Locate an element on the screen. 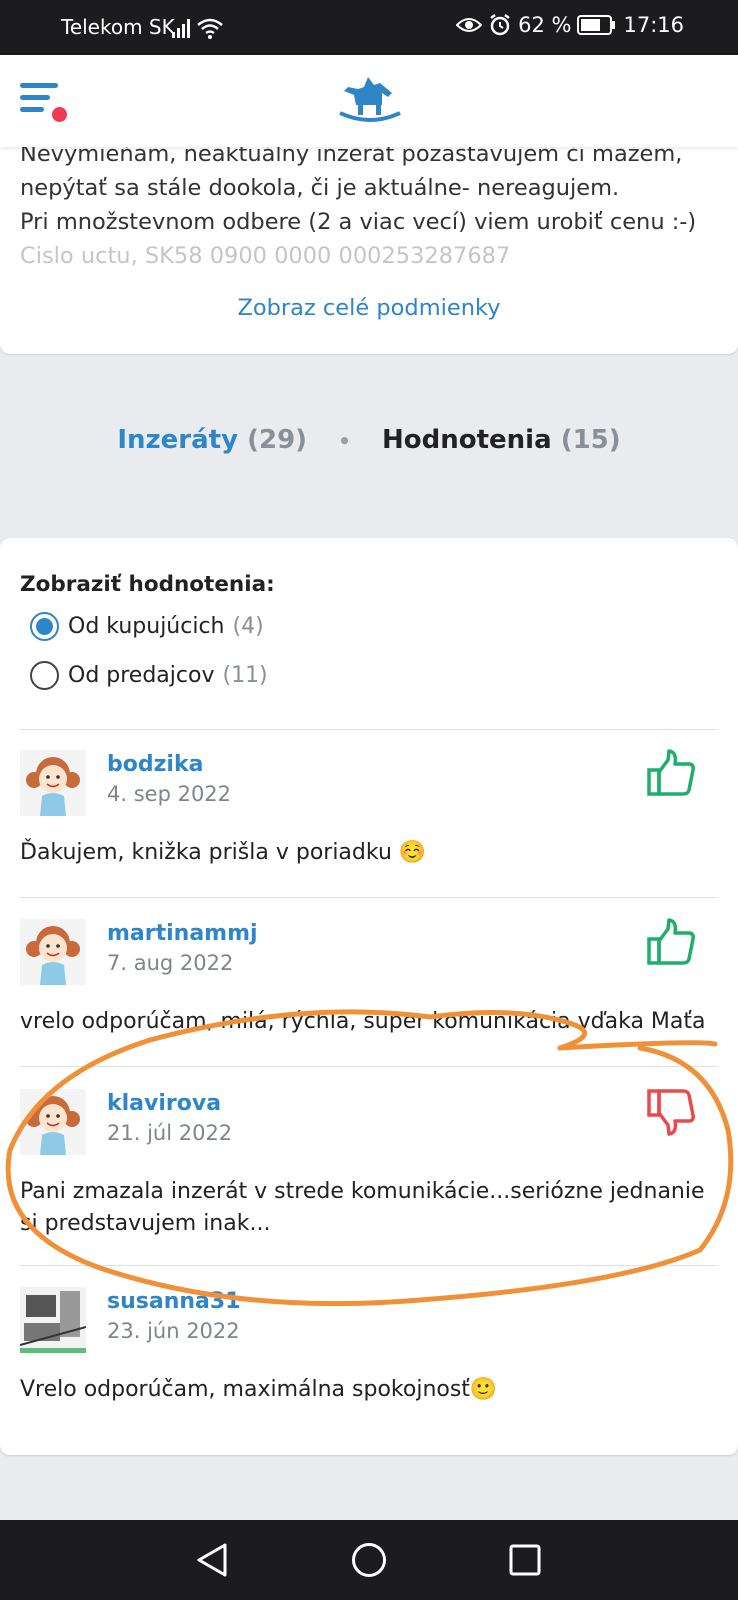 The height and width of the screenshot is (1600, 738). filter-option-buyers: Od kupujúcich (4) is located at coordinates (147, 626).